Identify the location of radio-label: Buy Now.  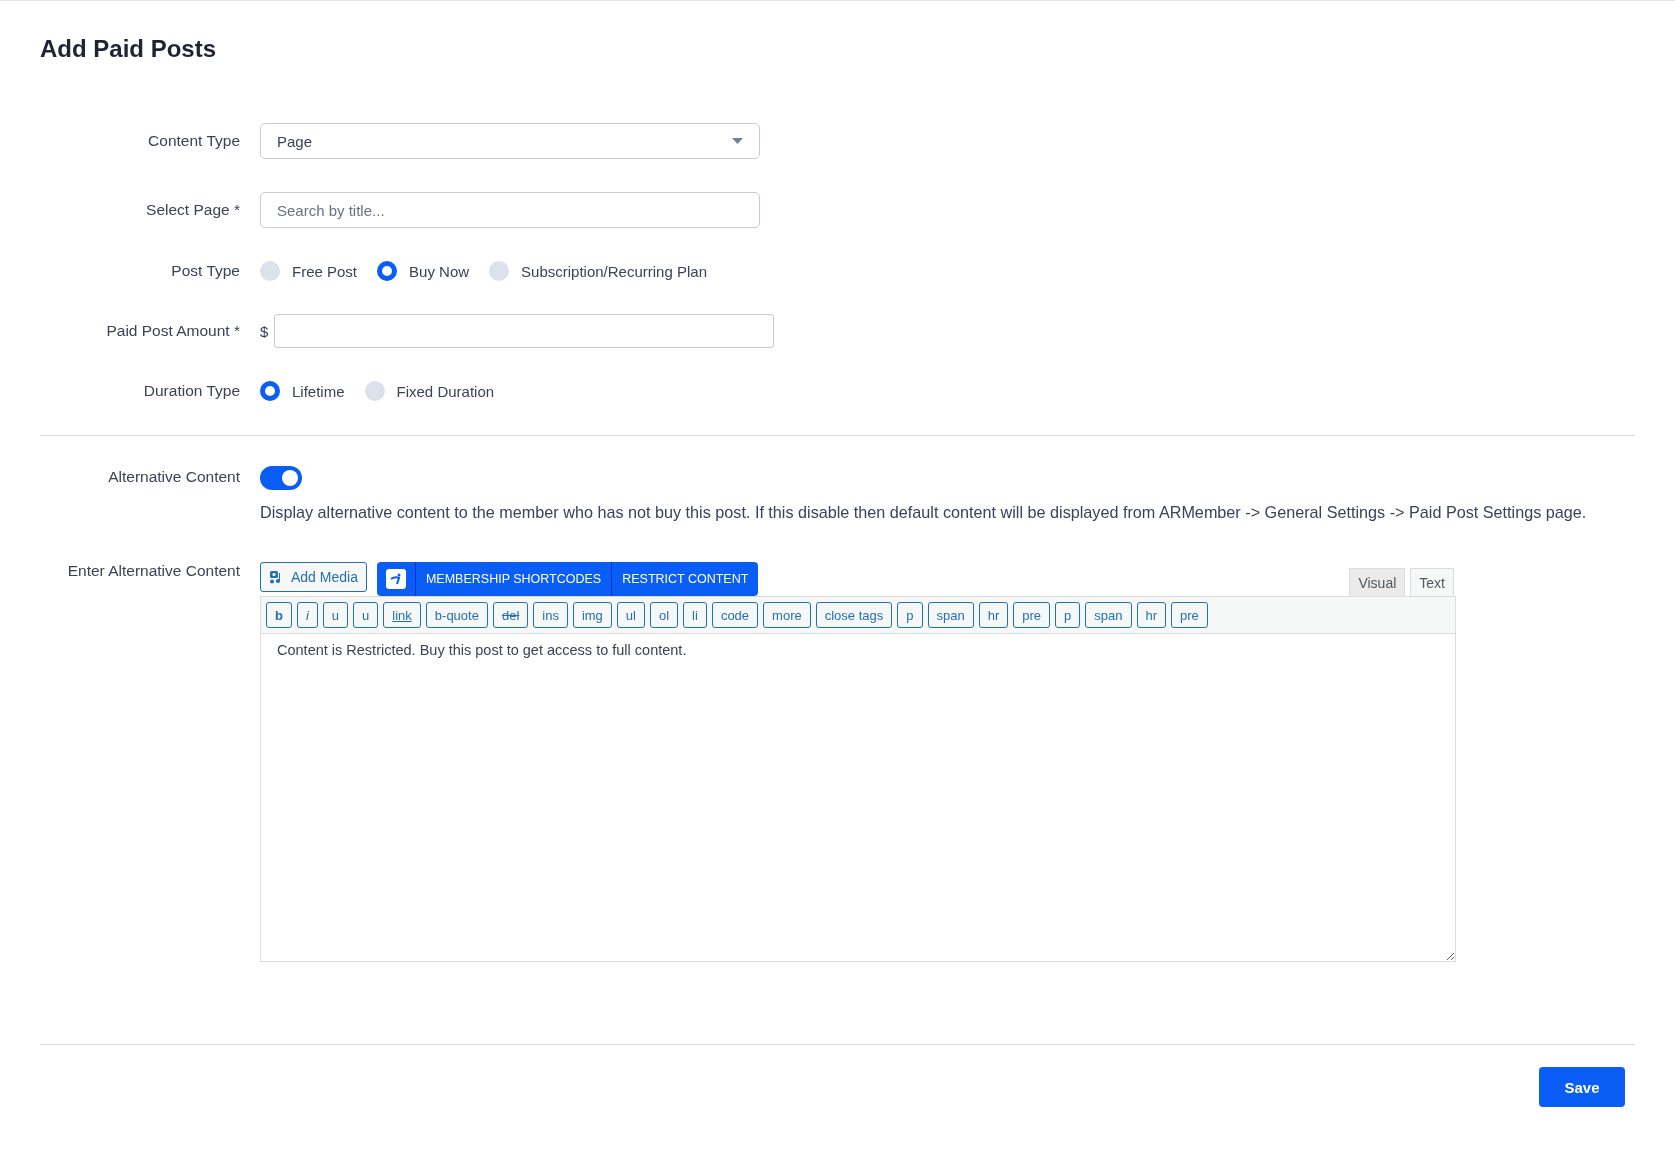
(439, 271).